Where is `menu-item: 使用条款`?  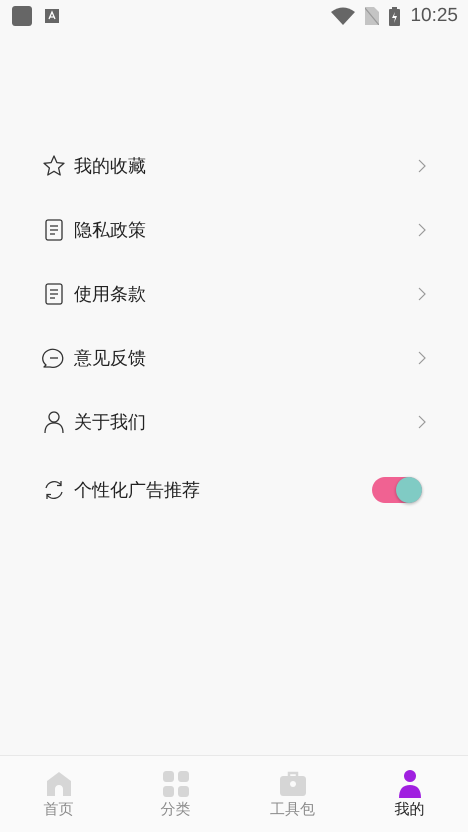 menu-item: 使用条款 is located at coordinates (234, 294).